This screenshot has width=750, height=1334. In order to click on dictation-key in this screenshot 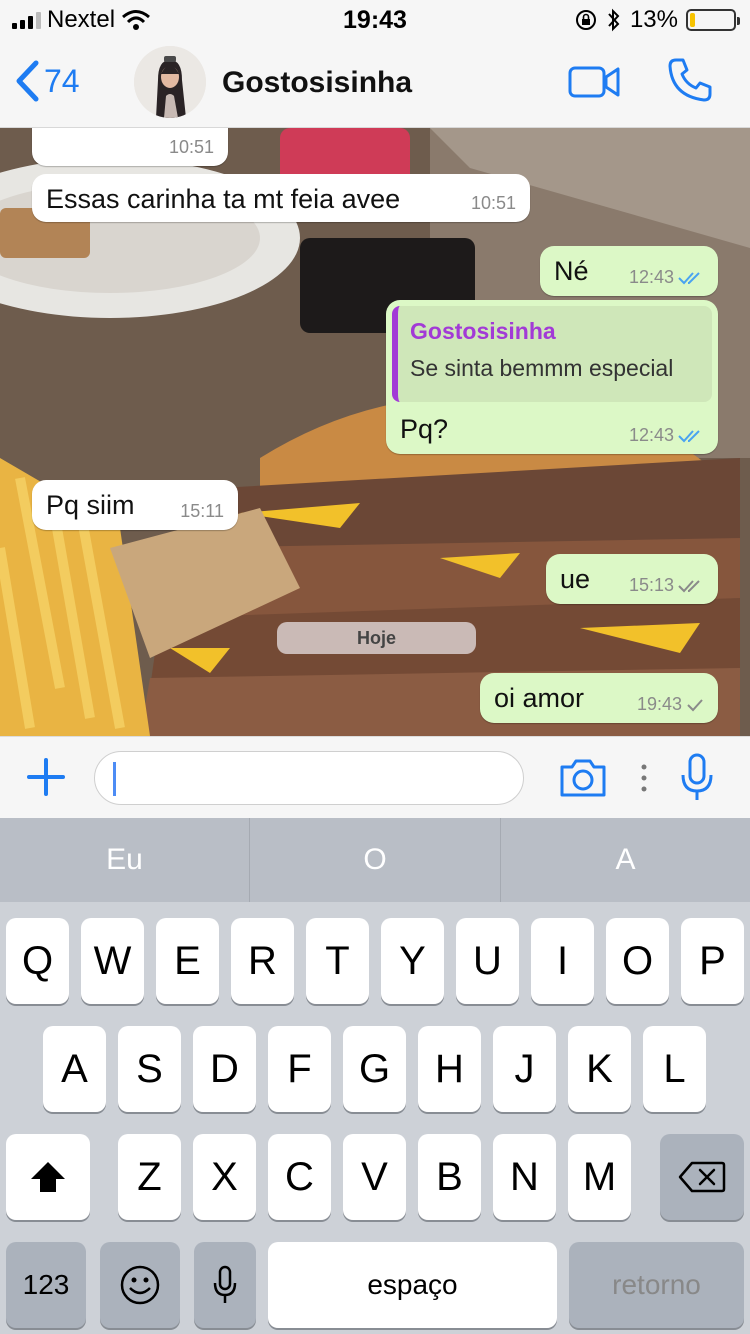, I will do `click(225, 1285)`.